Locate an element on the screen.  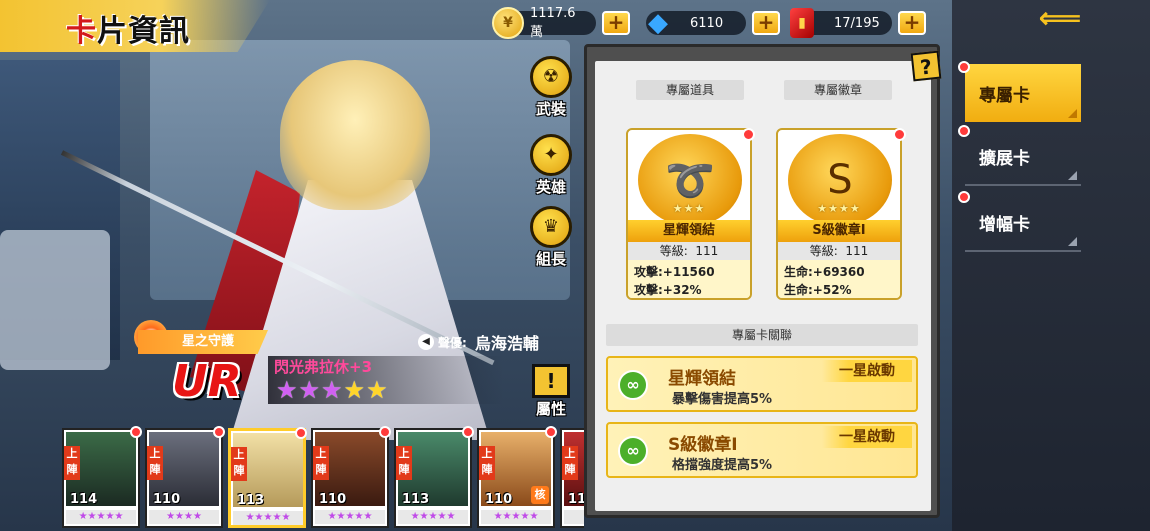
hero-rank-button: ✦ 英雄 is located at coordinates (551, 165).